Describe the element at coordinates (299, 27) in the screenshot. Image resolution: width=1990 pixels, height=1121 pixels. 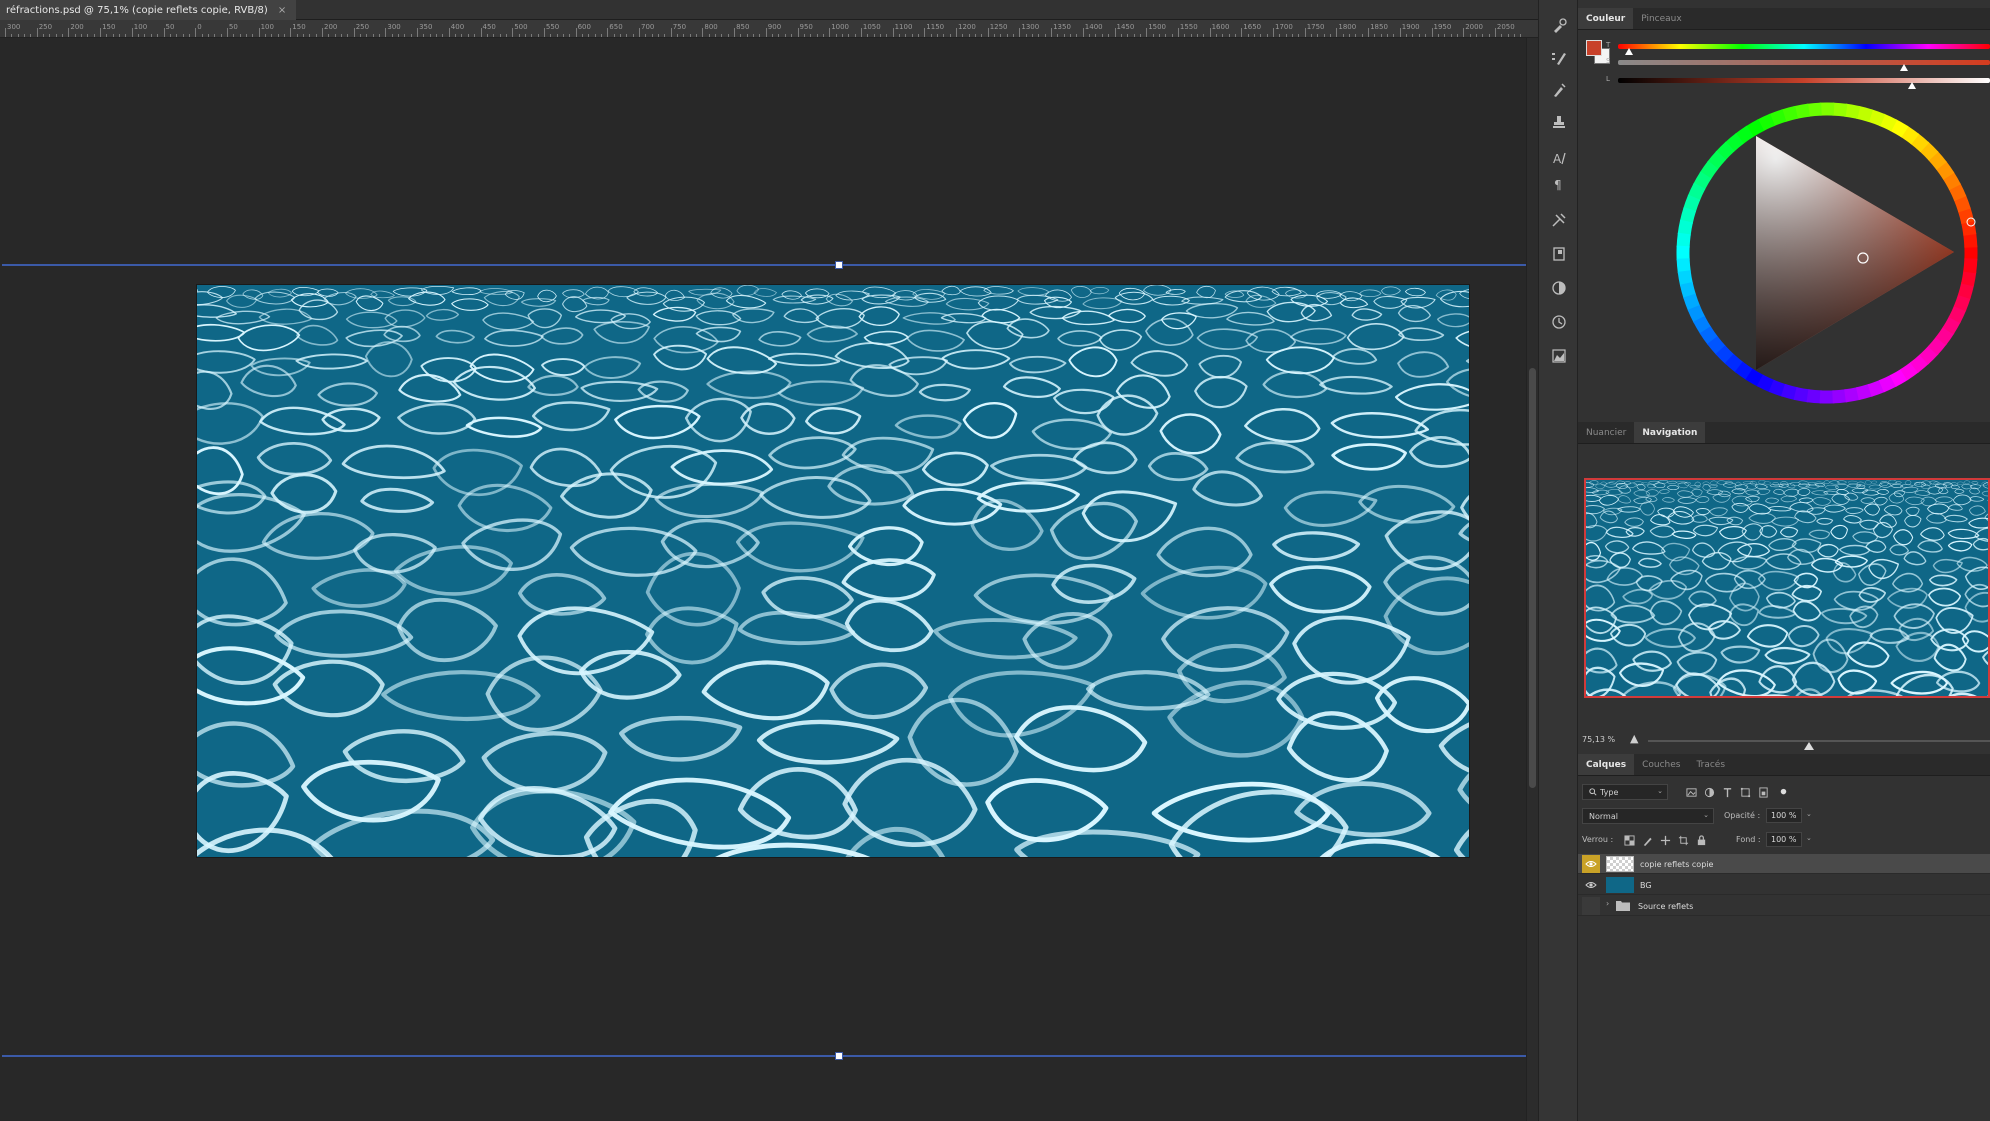
I see `ruler-label: 150` at that location.